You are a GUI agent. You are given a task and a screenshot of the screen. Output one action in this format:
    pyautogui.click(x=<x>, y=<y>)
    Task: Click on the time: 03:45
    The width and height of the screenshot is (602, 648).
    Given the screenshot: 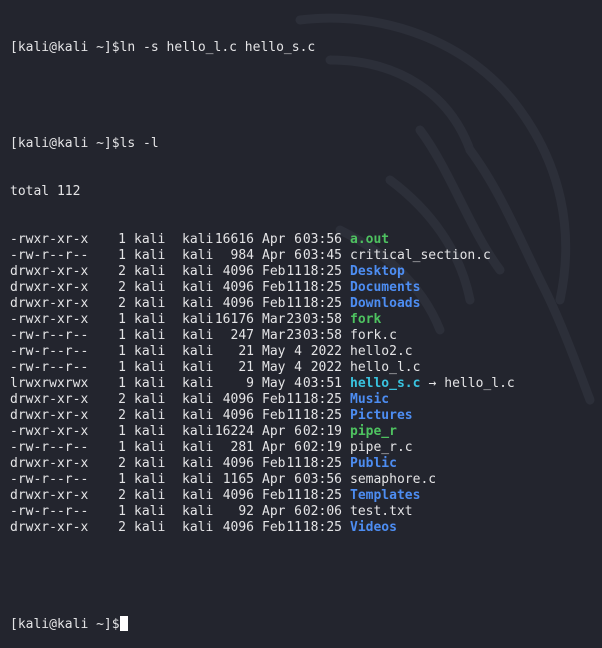 What is the action you would take?
    pyautogui.click(x=322, y=255)
    